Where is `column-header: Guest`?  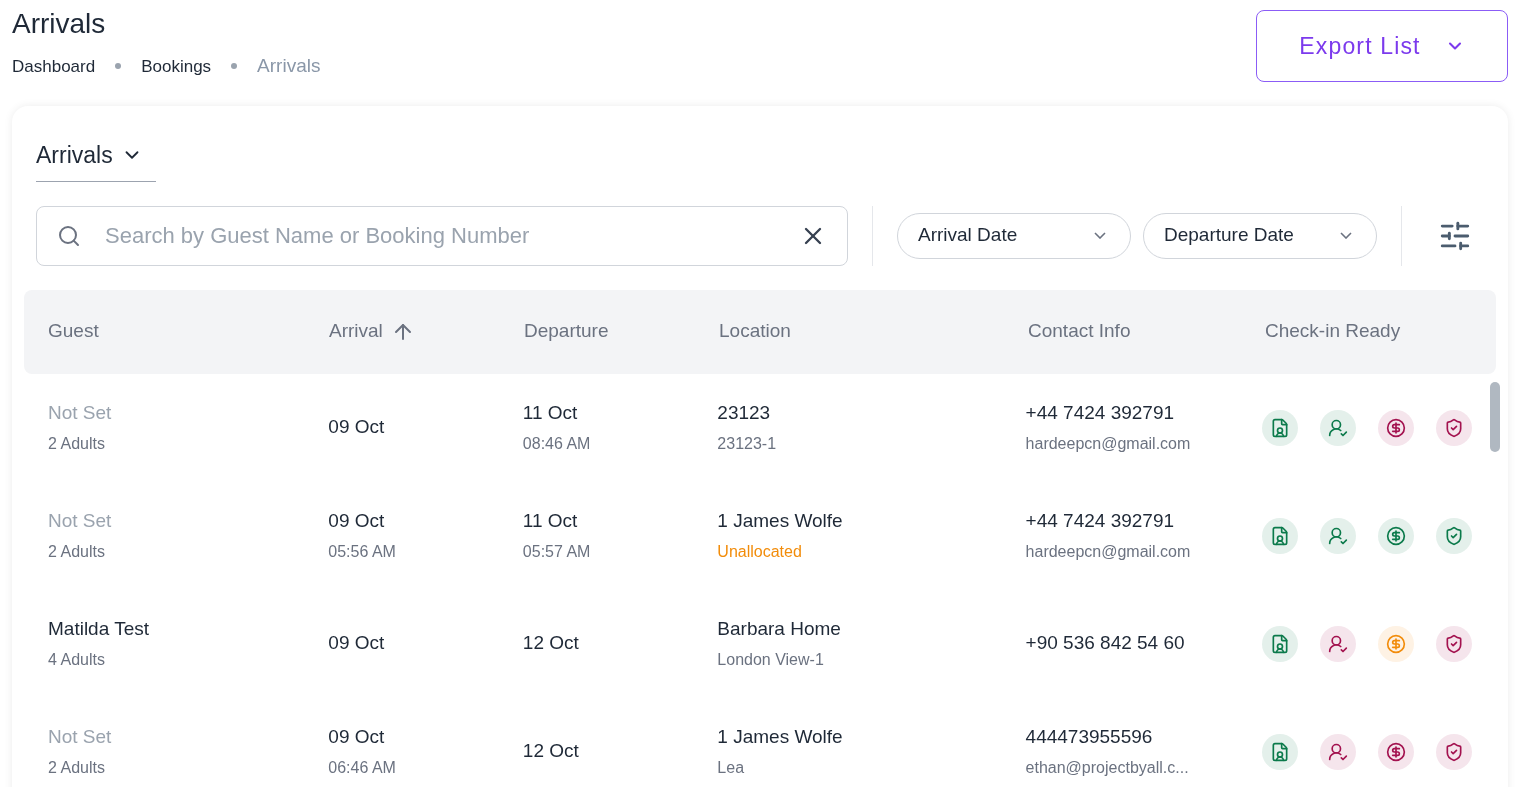 column-header: Guest is located at coordinates (73, 331).